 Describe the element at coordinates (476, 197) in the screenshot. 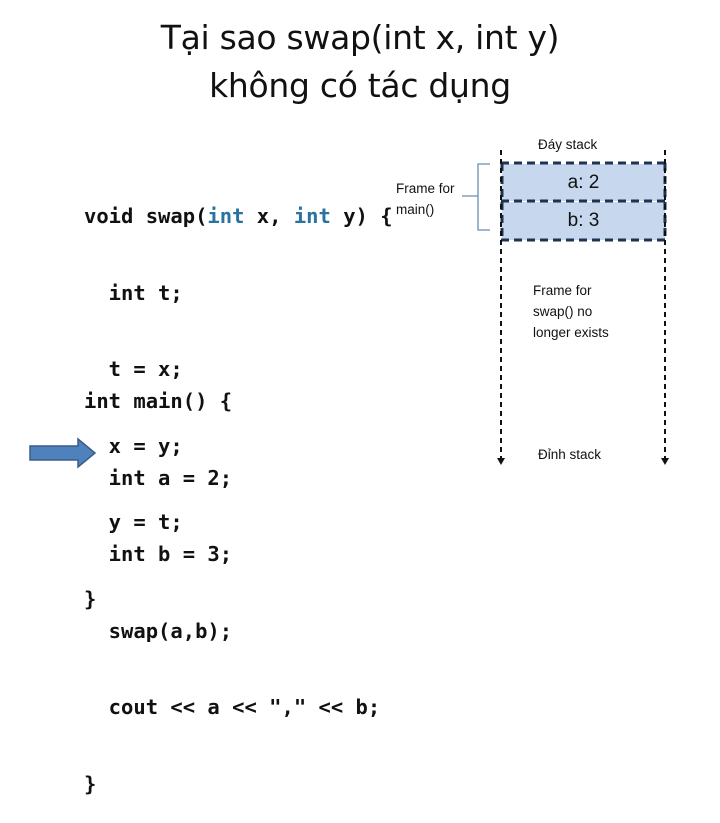

I see `frame-brace` at that location.